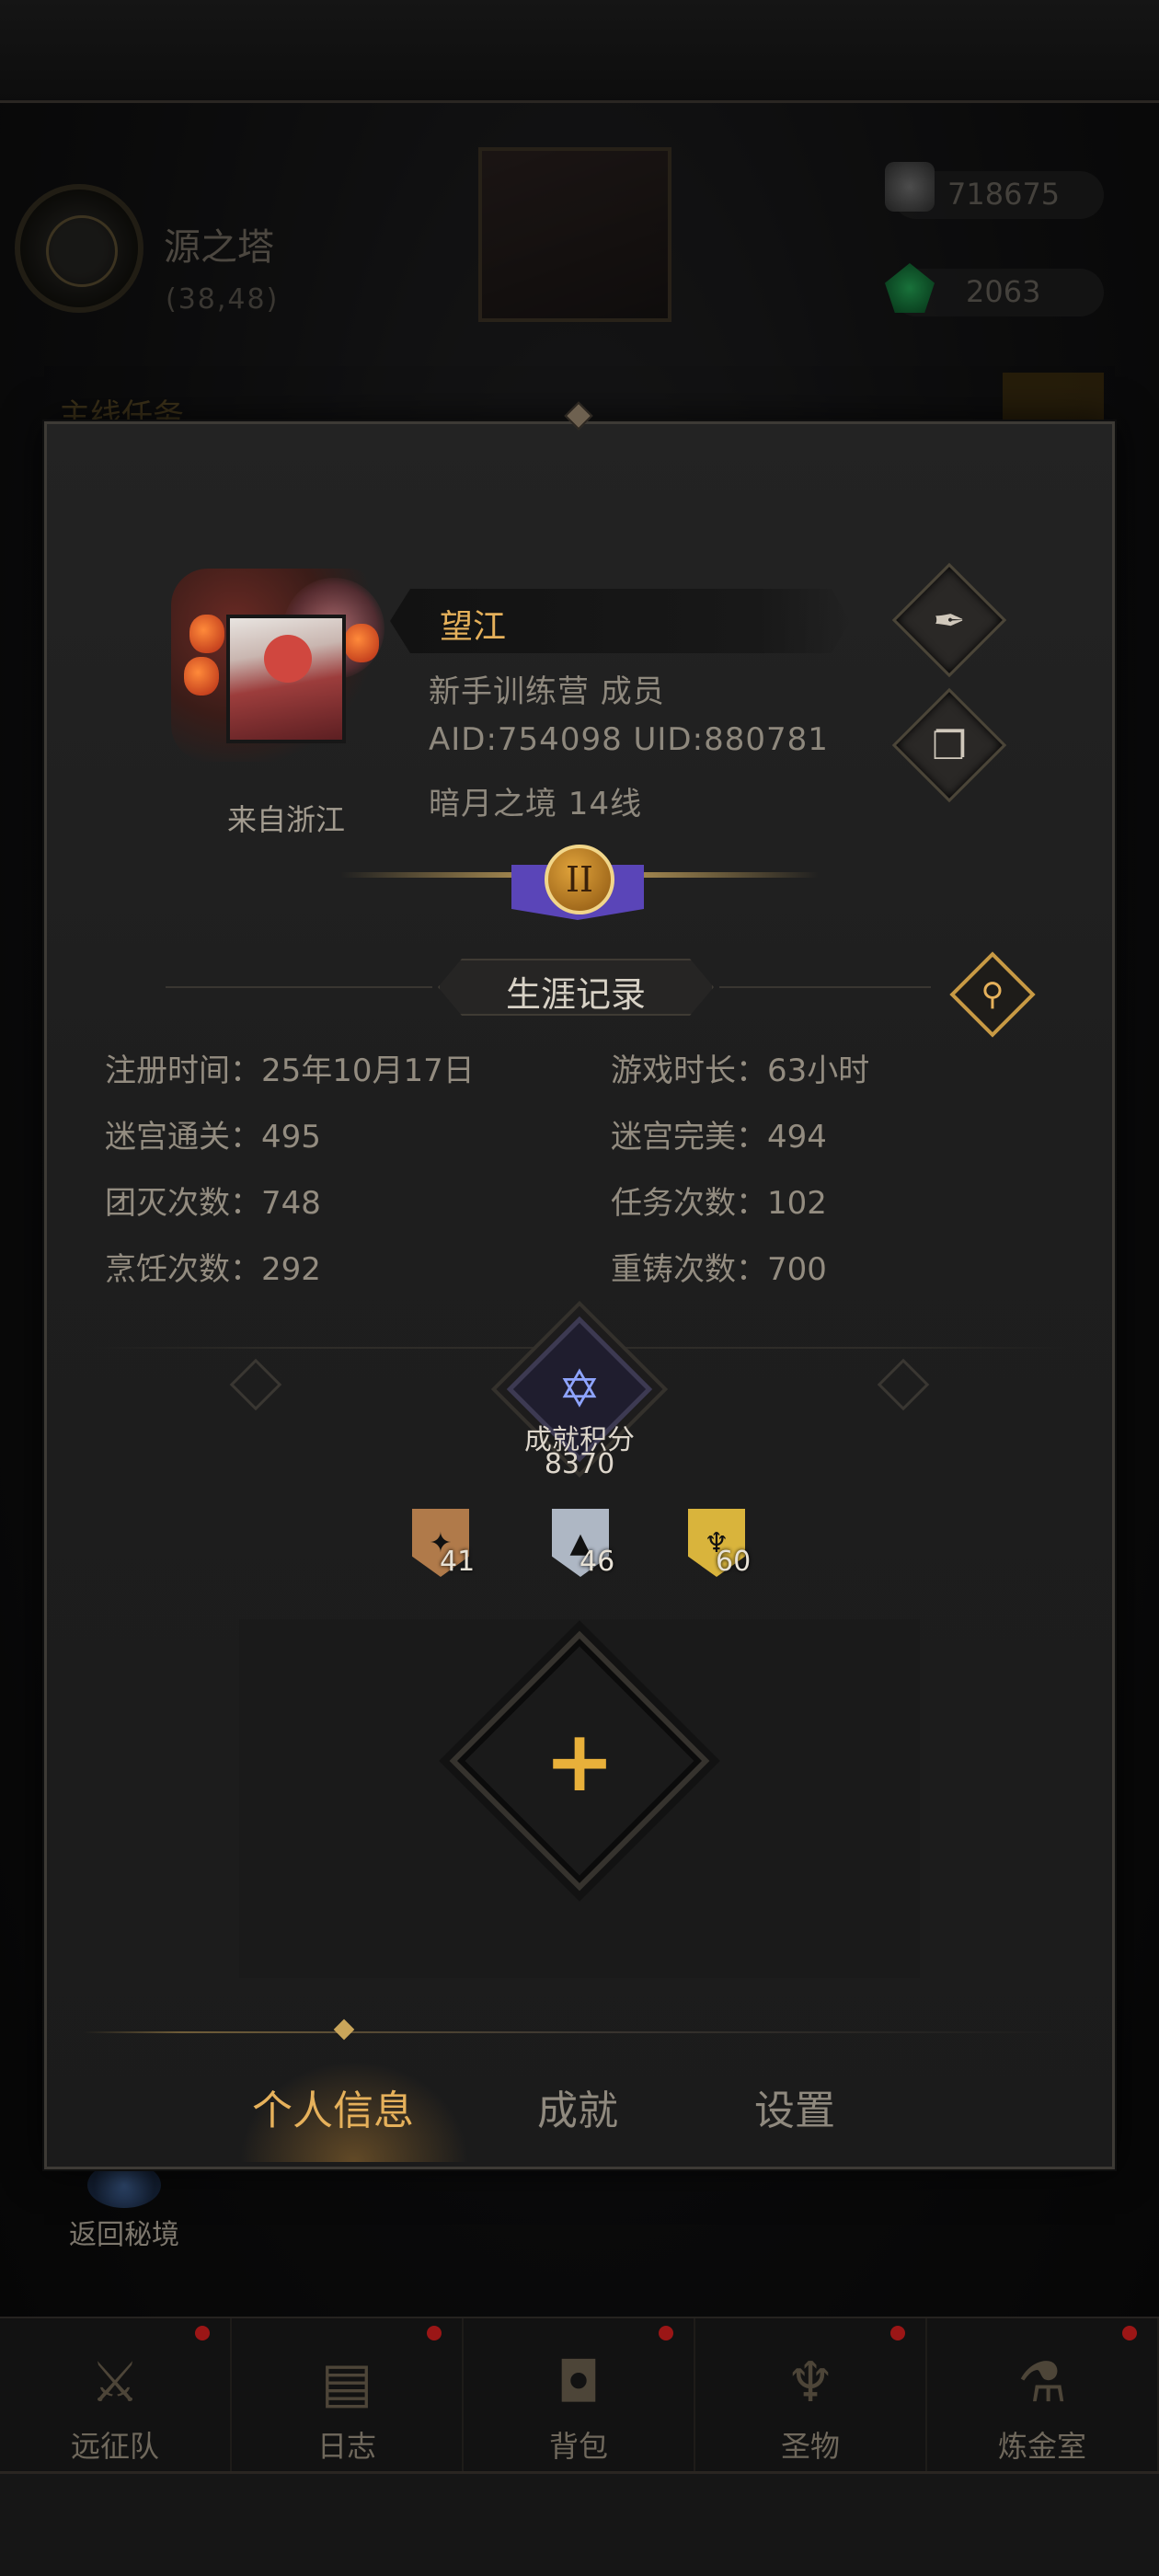 This screenshot has height=2576, width=1159. Describe the element at coordinates (810, 2383) in the screenshot. I see `chalice-icon: ♆` at that location.